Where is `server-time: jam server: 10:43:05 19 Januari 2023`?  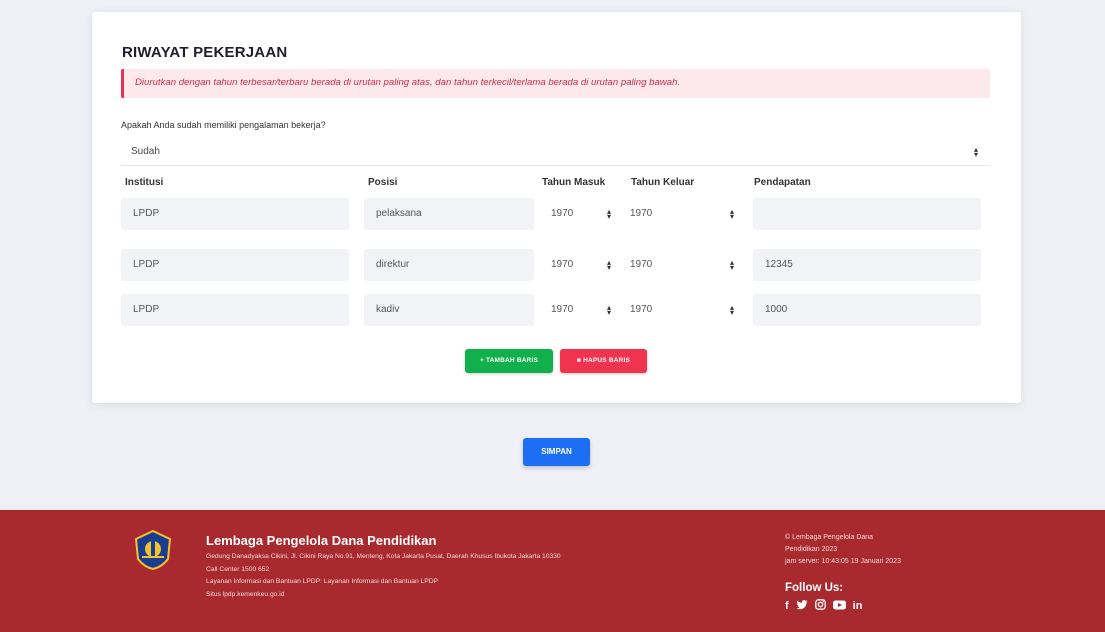
server-time: jam server: 10:43:05 19 Januari 2023 is located at coordinates (843, 561).